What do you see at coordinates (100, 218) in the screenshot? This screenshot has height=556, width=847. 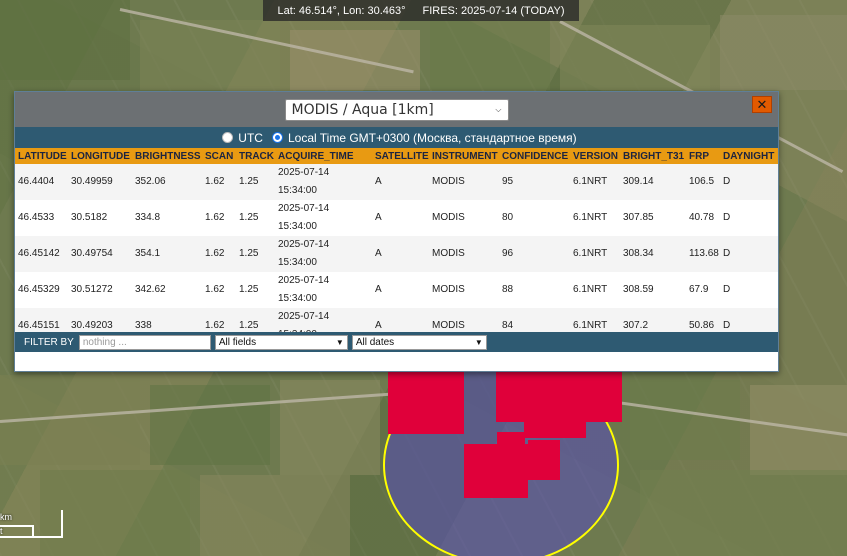 I see `cell-longitude: 30.5182` at bounding box center [100, 218].